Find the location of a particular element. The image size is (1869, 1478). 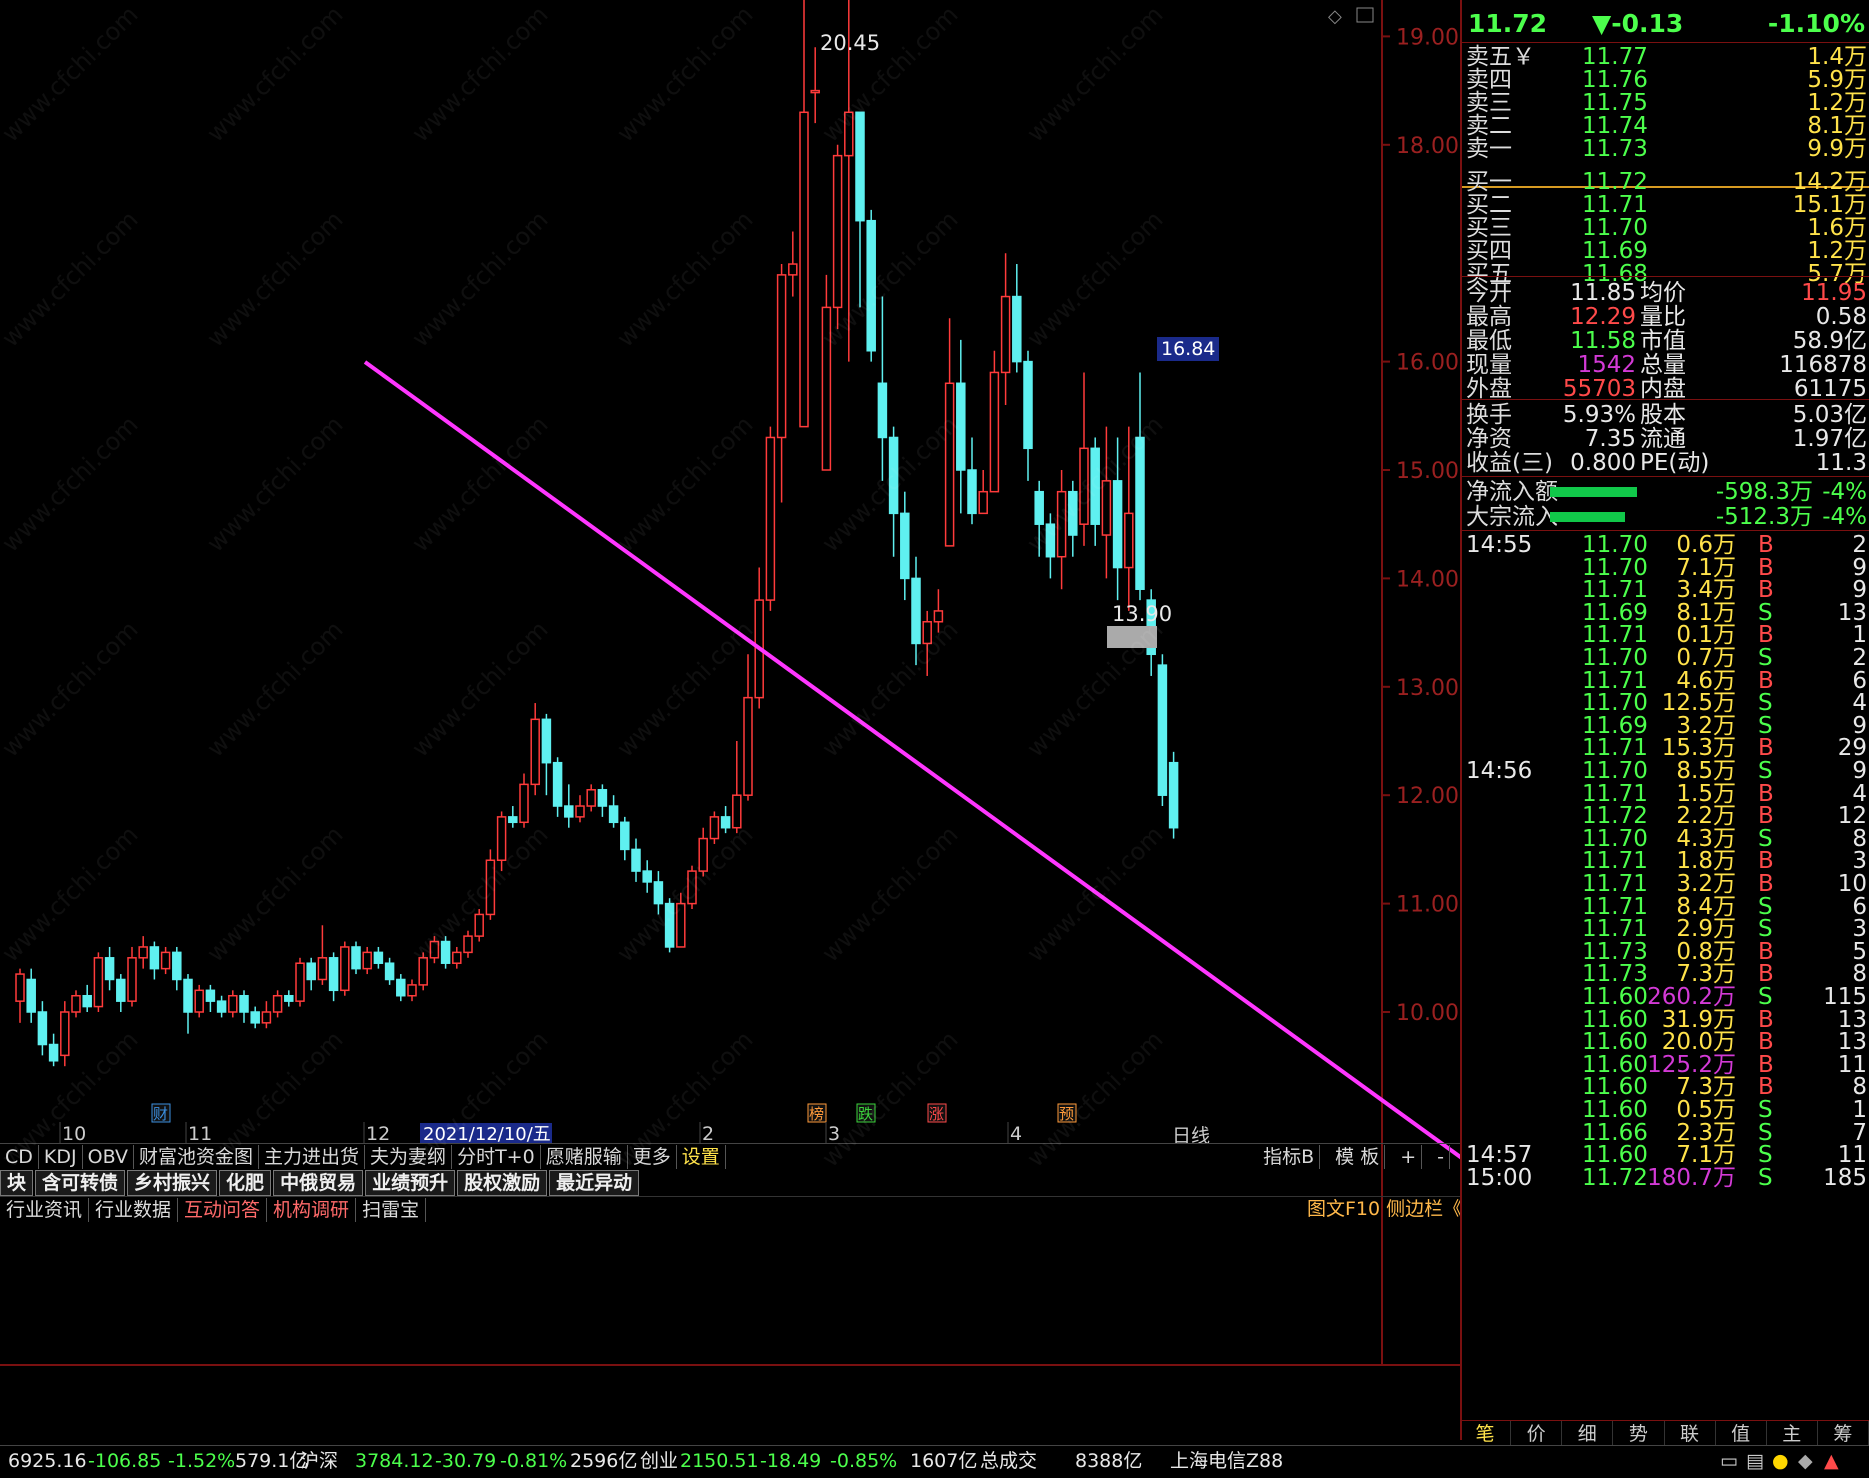

coin-icon: ● is located at coordinates (1780, 1461).